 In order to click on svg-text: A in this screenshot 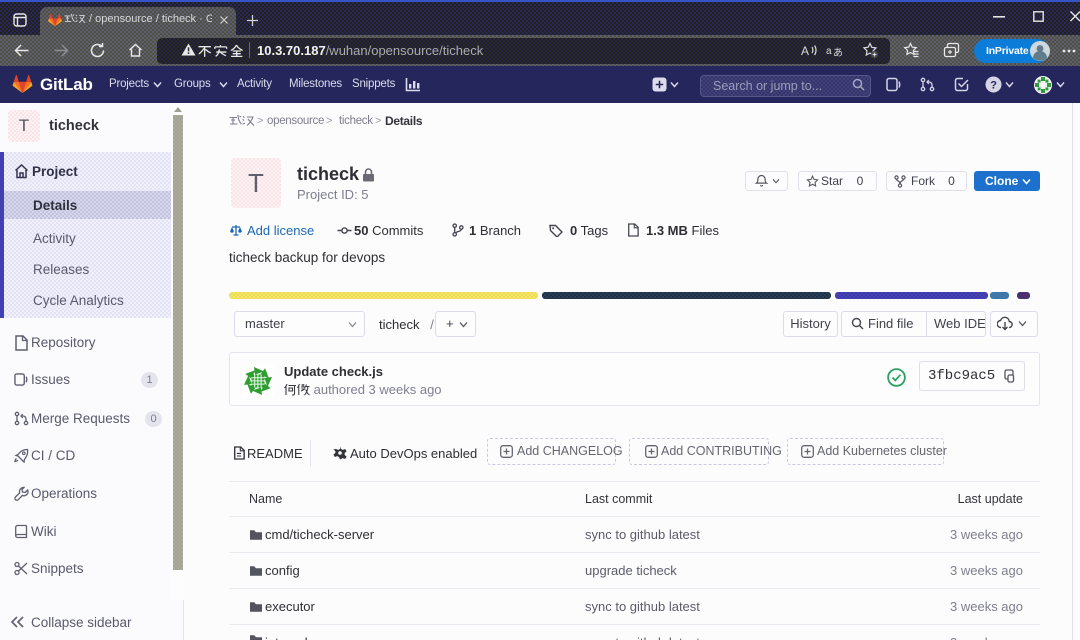, I will do `click(805, 51)`.